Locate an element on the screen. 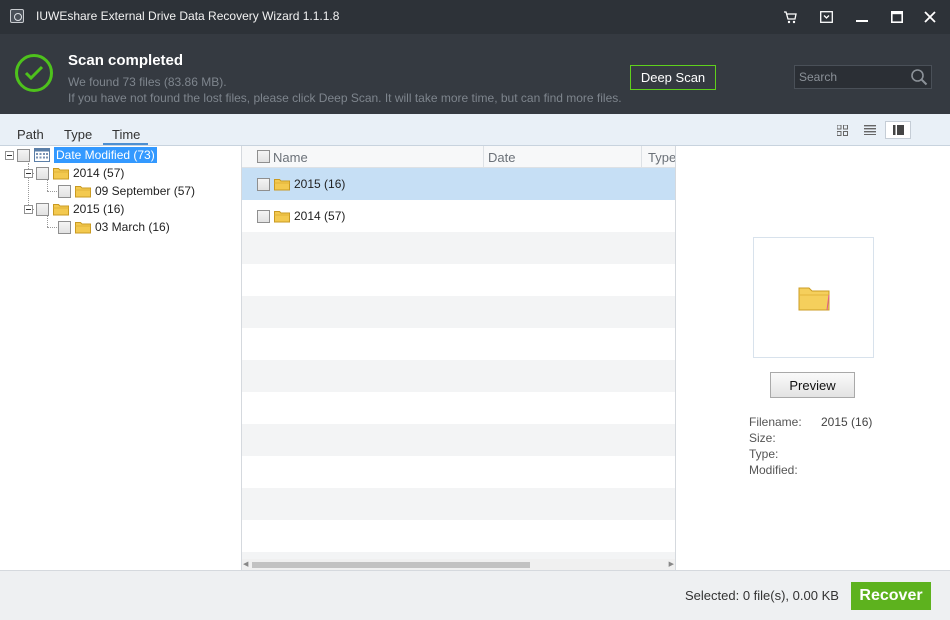 Image resolution: width=950 pixels, height=620 pixels. type-label: Type: is located at coordinates (764, 454).